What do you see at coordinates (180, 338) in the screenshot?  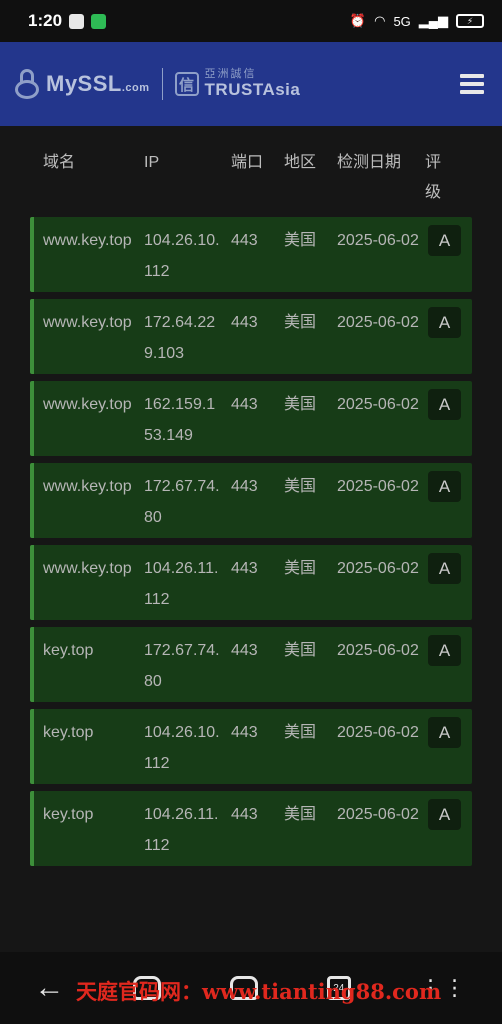 I see `cell-ip: 172.64.229.103` at bounding box center [180, 338].